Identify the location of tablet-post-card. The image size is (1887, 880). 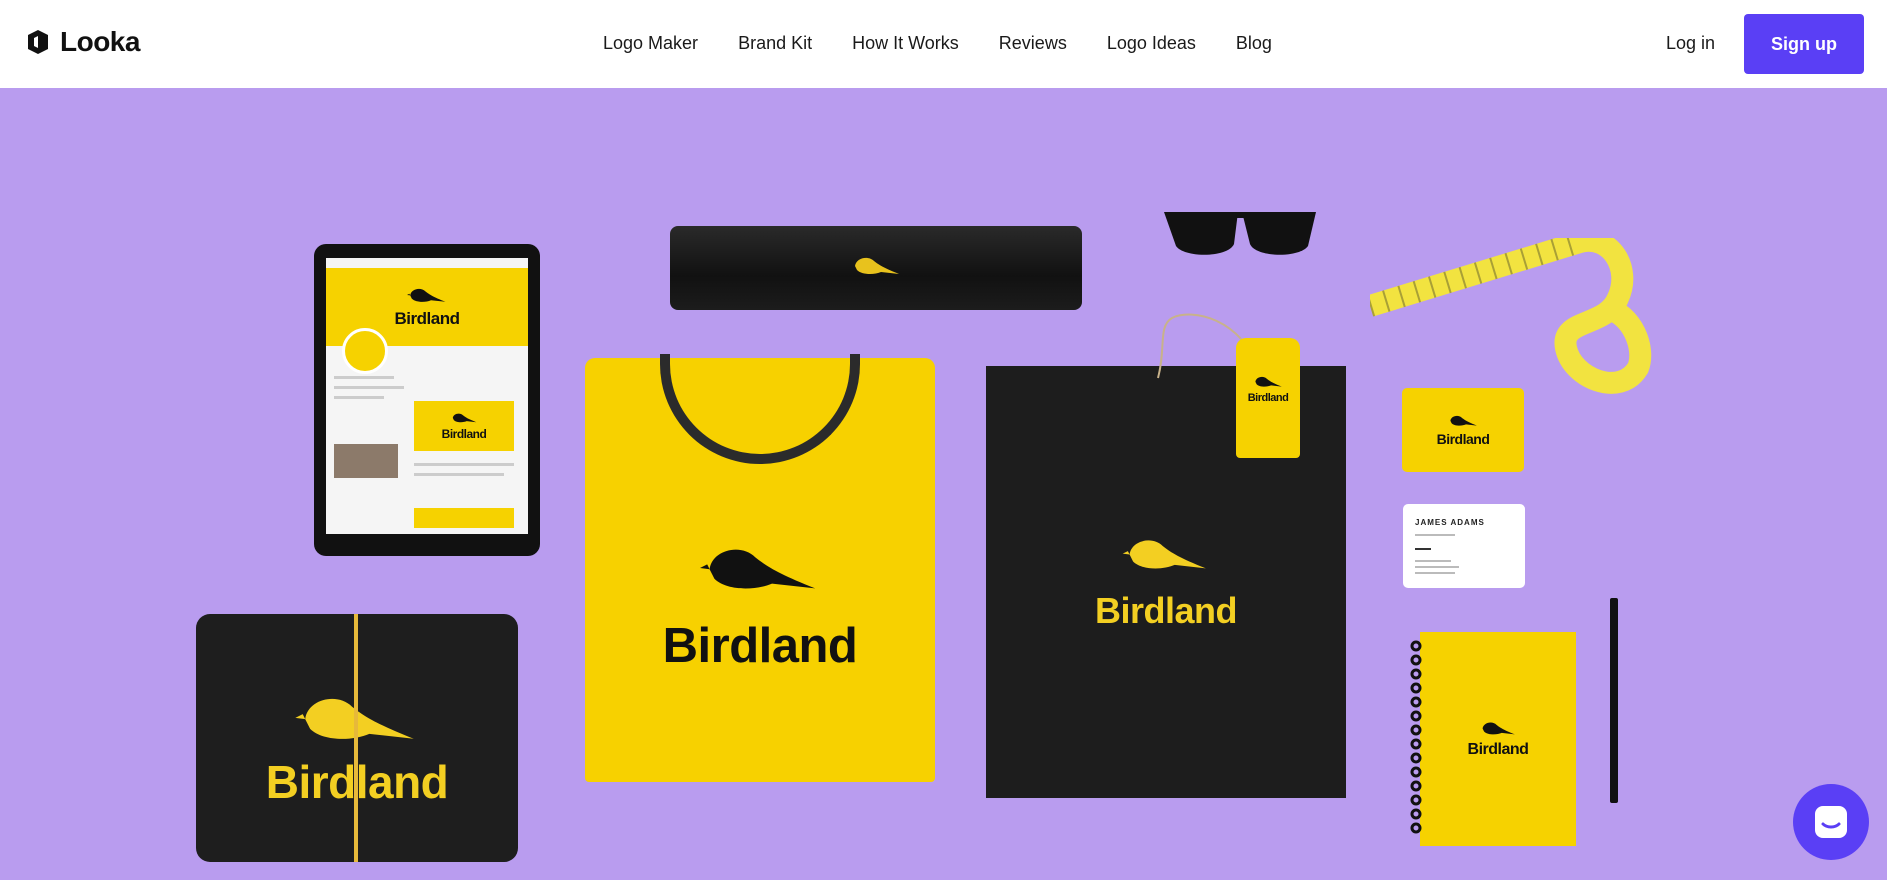
(464, 518).